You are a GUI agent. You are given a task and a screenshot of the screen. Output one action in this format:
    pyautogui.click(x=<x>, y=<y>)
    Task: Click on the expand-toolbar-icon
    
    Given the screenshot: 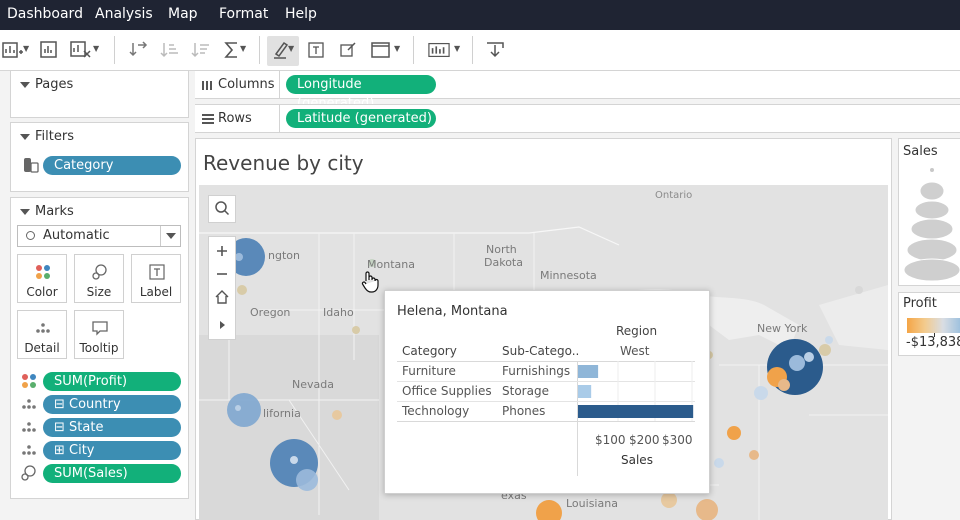 What is the action you would take?
    pyautogui.click(x=222, y=325)
    